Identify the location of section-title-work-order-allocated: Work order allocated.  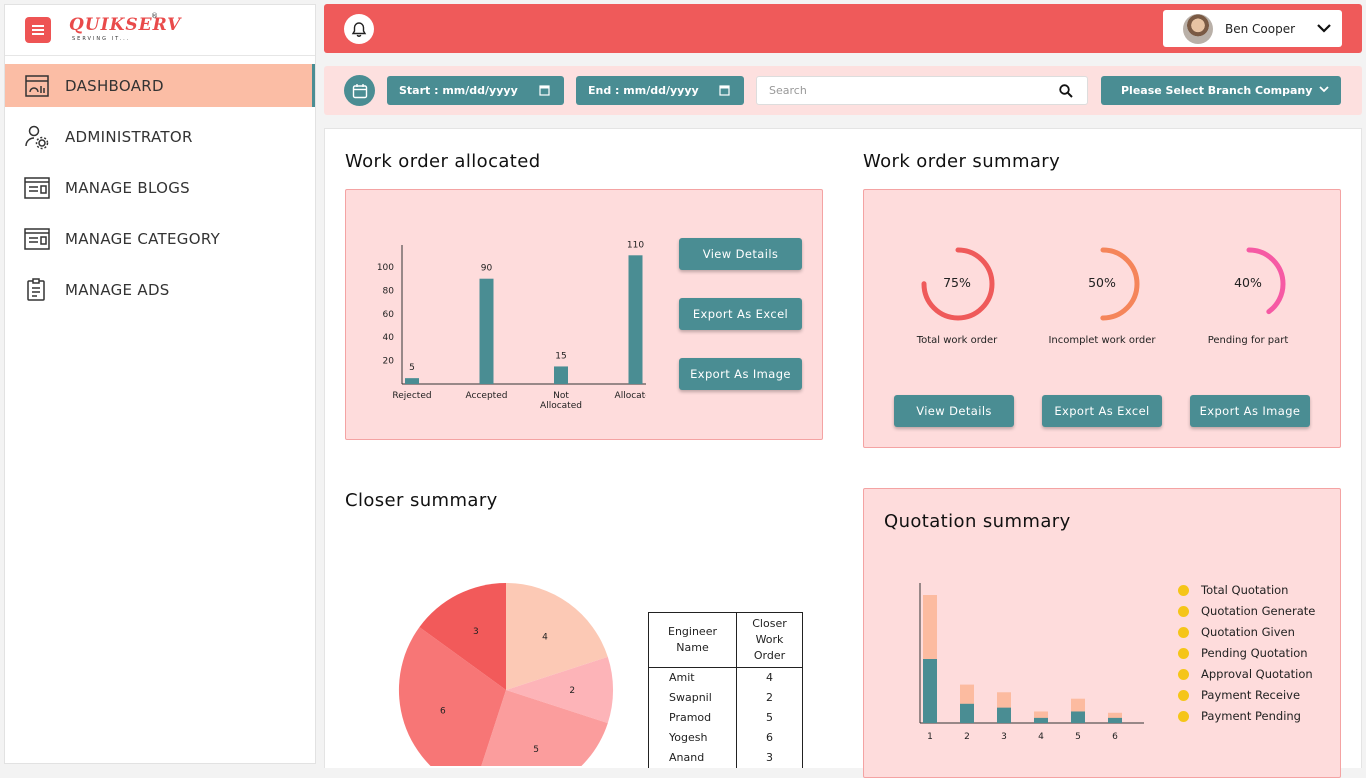
(443, 161).